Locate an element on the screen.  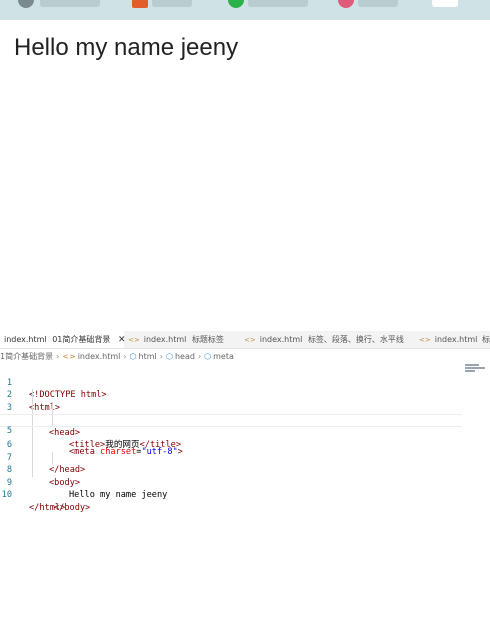
code-line: 6 </head> is located at coordinates (245, 450).